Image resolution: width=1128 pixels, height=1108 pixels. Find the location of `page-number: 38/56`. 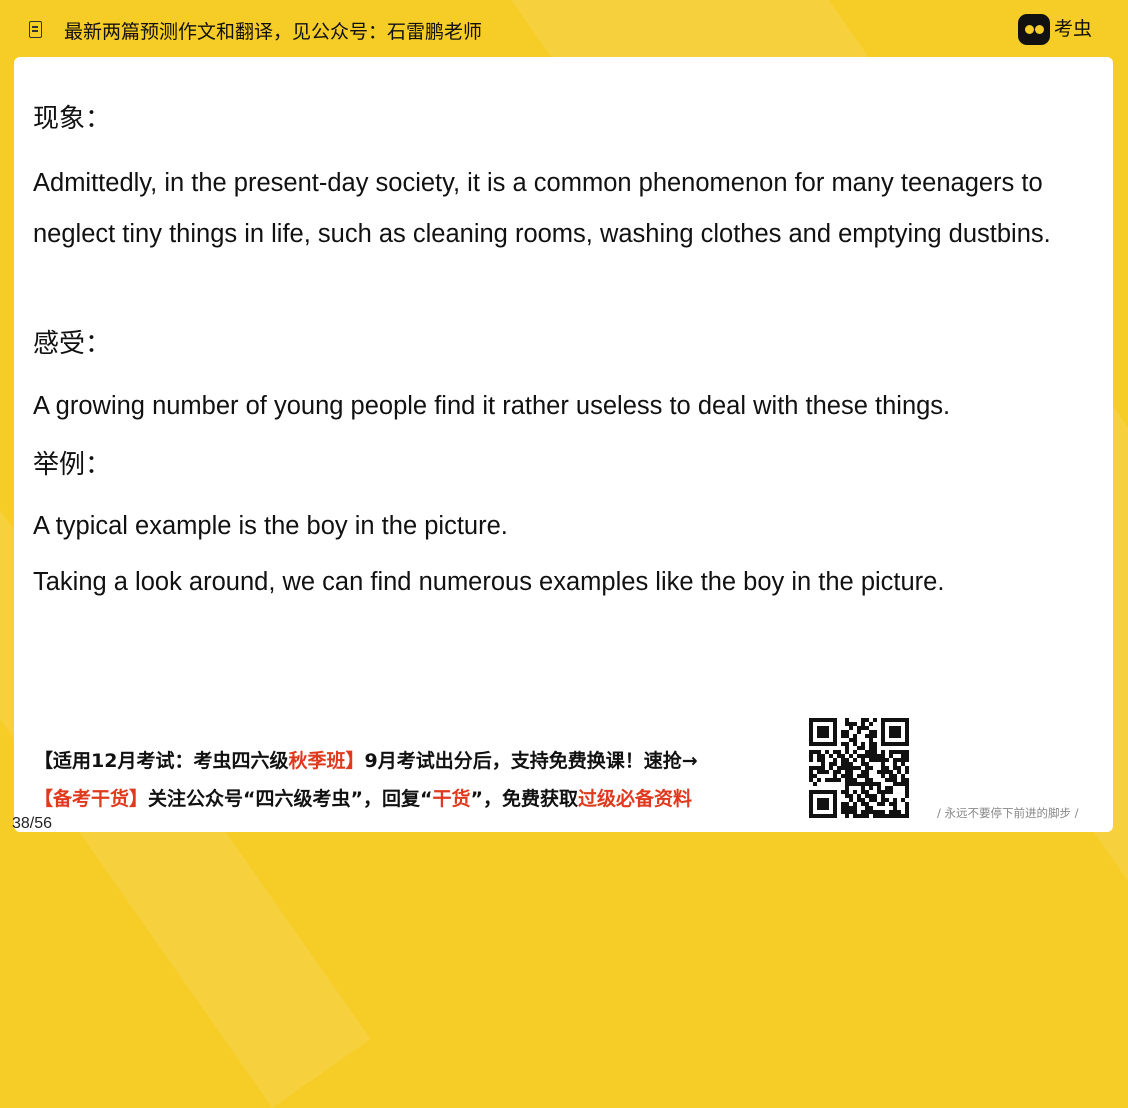

page-number: 38/56 is located at coordinates (32, 823).